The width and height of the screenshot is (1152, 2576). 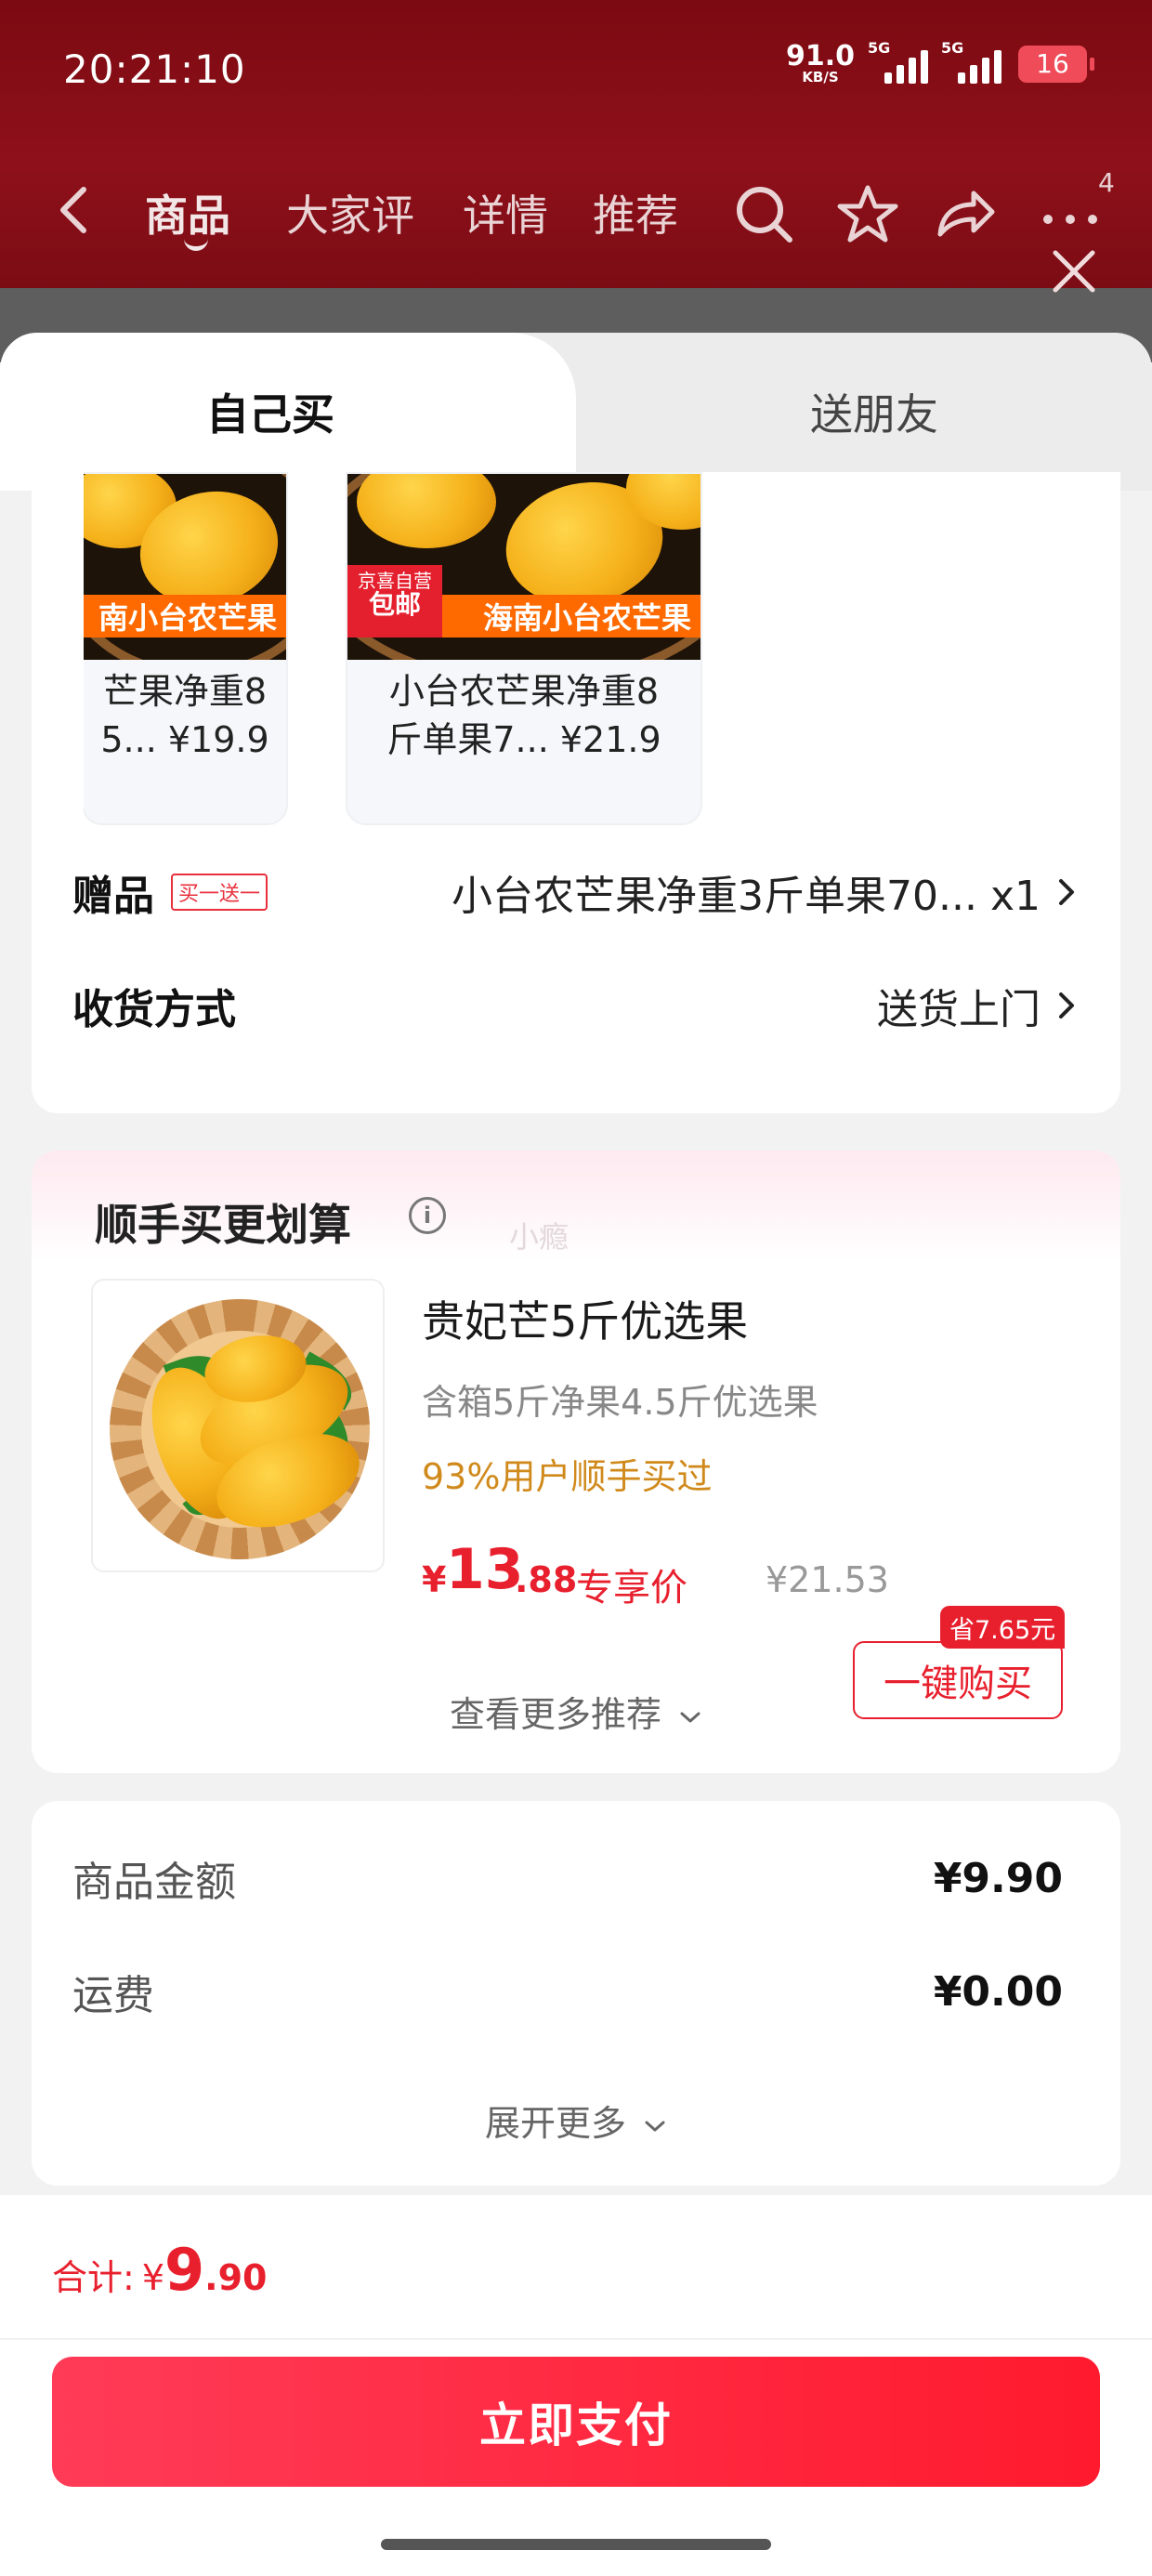 What do you see at coordinates (898, 61) in the screenshot?
I see `signal-1-icon: 5G` at bounding box center [898, 61].